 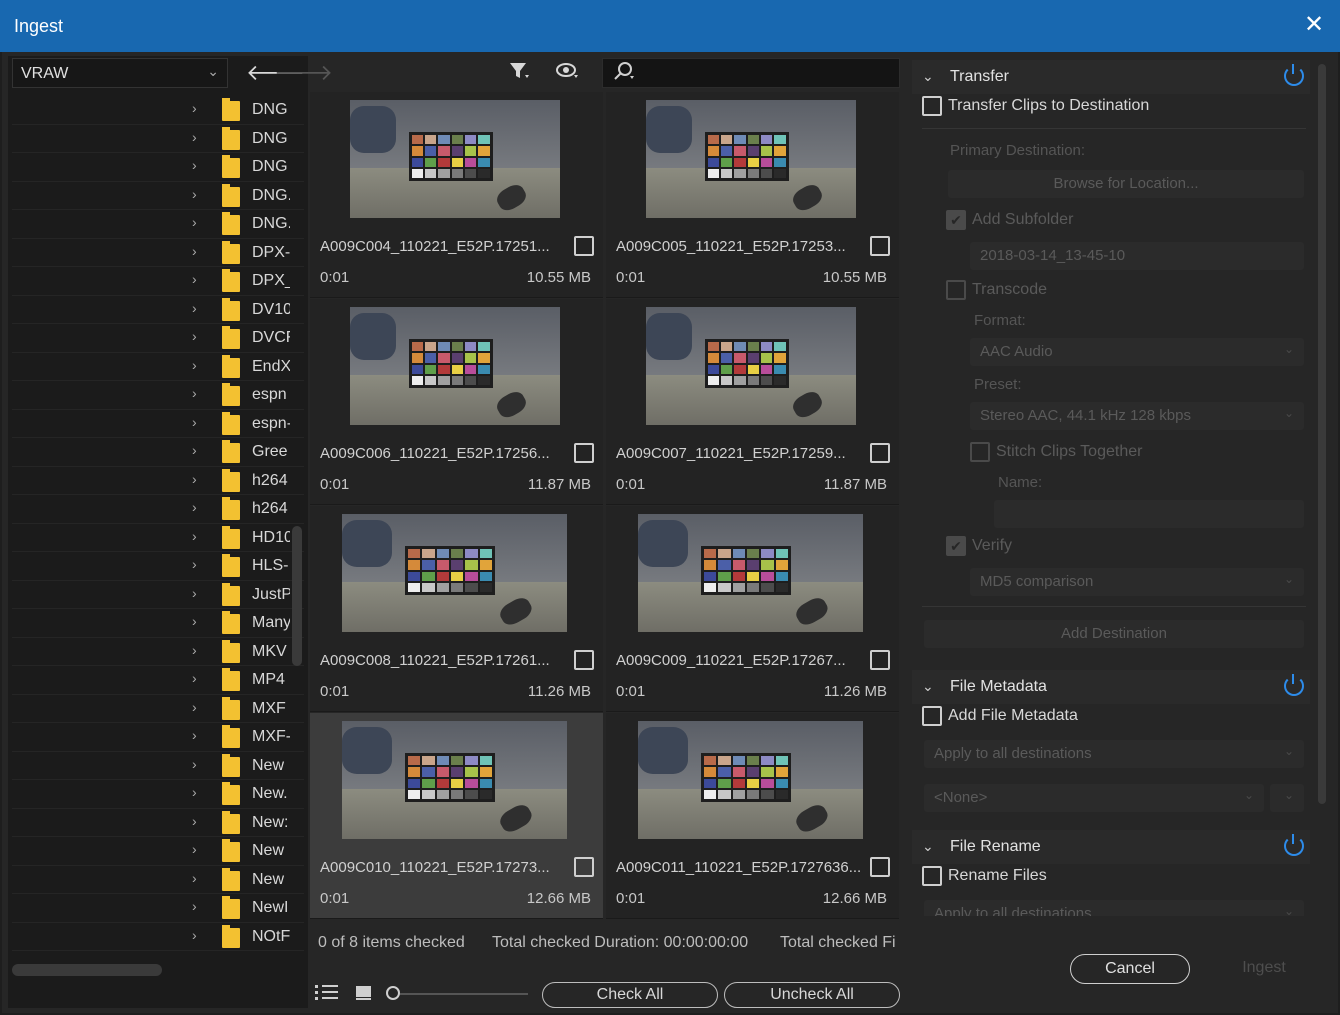 What do you see at coordinates (1137, 352) in the screenshot?
I see `format-dropdown: AAC Audio ⌄` at bounding box center [1137, 352].